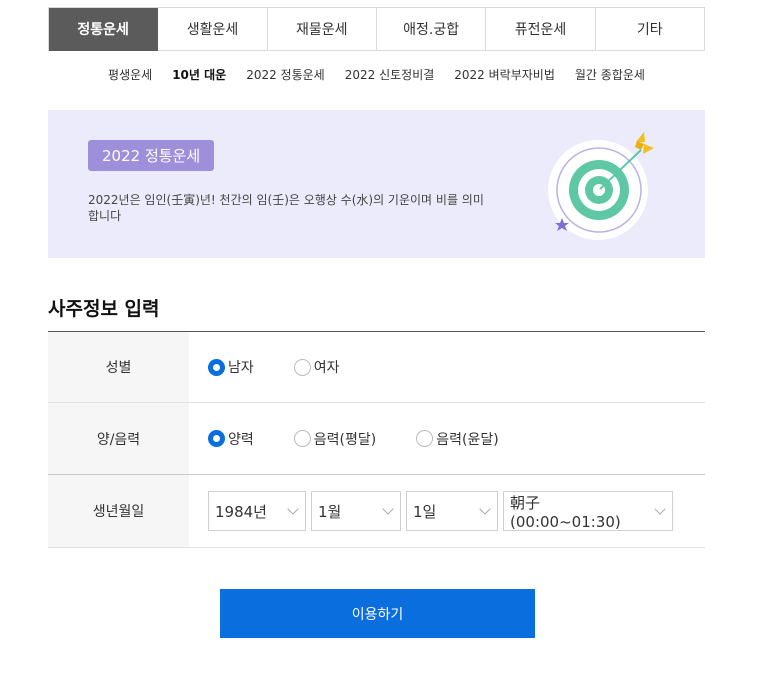  Describe the element at coordinates (467, 439) in the screenshot. I see `radio-lunar-leap-label: 음력(윤달)` at that location.